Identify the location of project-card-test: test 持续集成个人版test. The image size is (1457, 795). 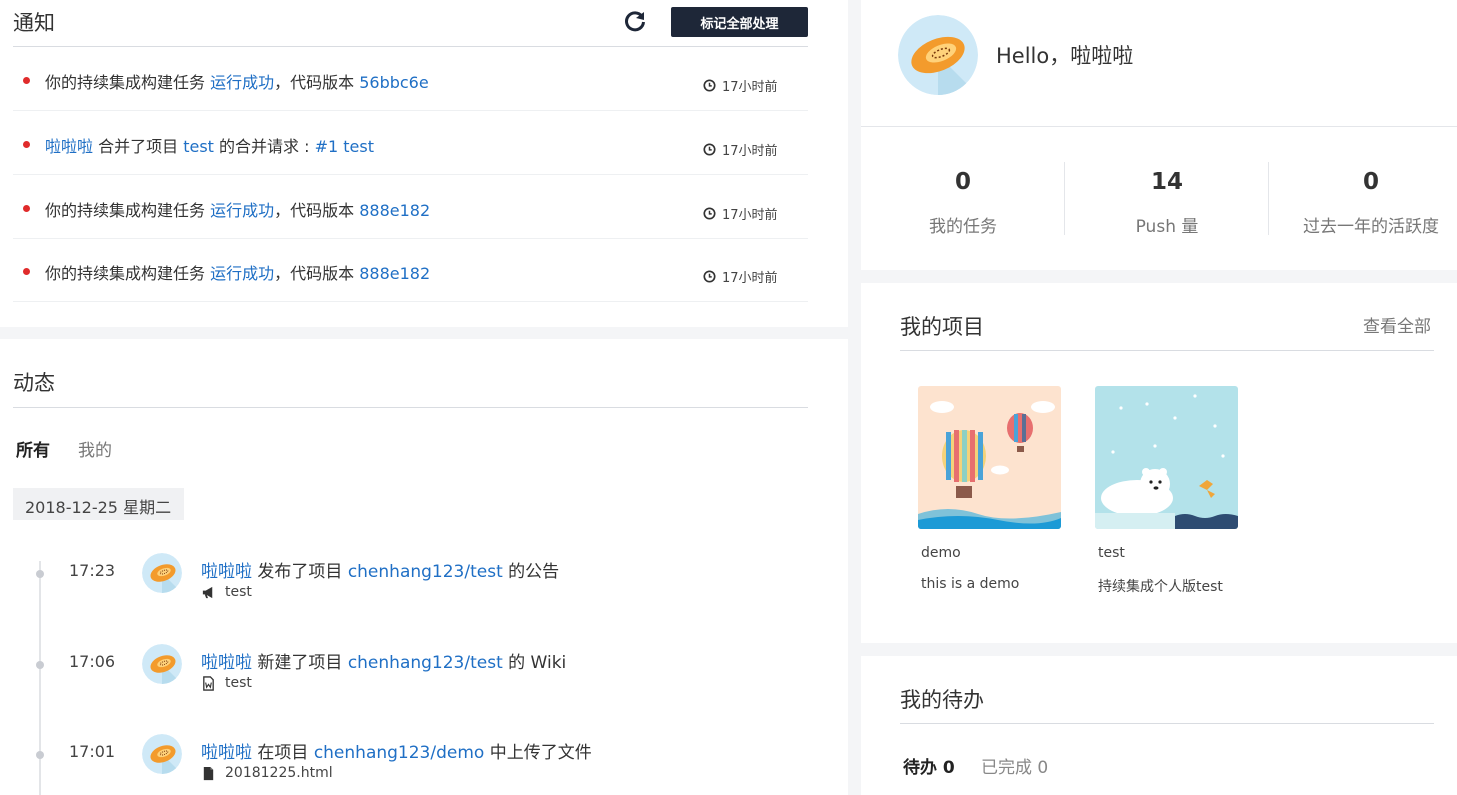
(1166, 496).